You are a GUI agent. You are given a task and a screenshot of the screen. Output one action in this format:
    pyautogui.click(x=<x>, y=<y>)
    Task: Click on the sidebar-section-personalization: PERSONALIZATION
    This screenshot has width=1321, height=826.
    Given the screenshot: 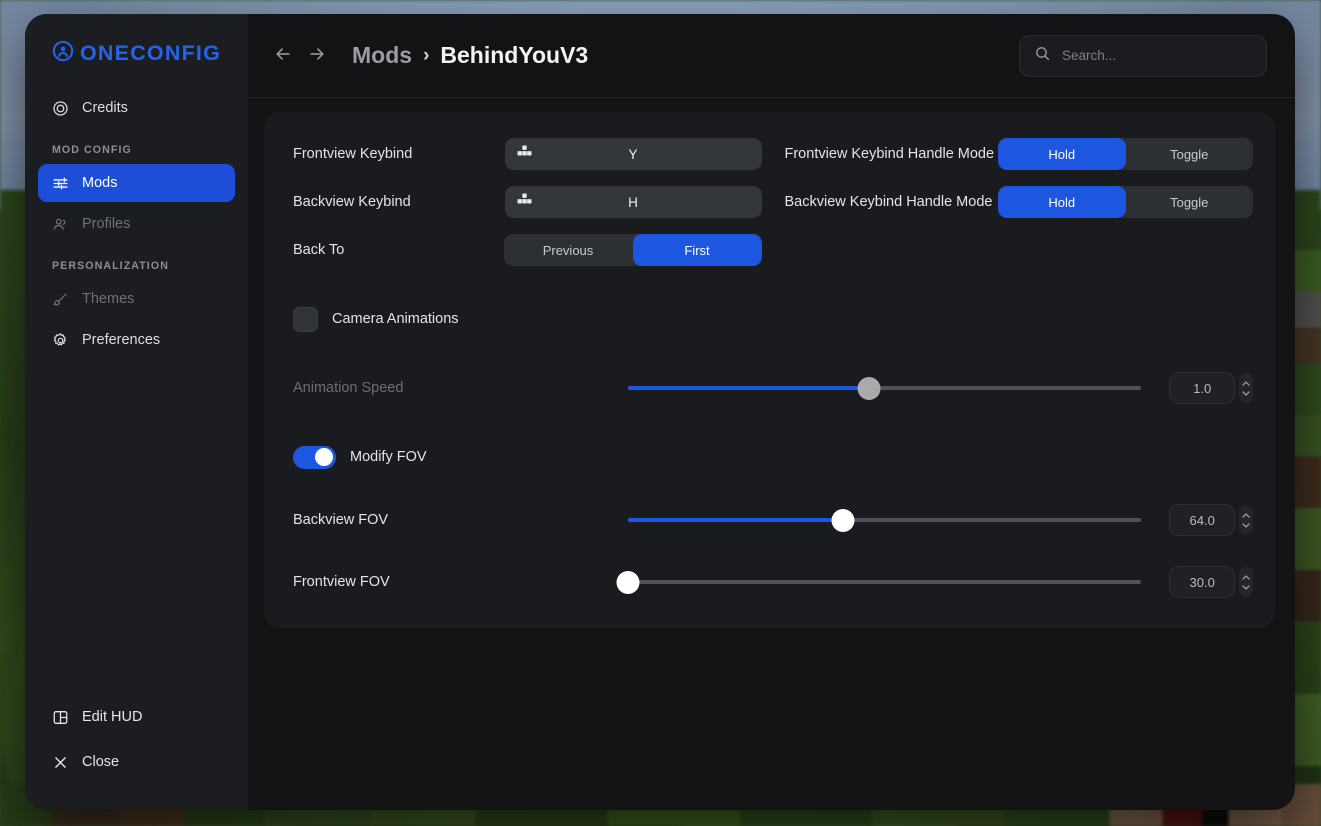 What is the action you would take?
    pyautogui.click(x=110, y=266)
    